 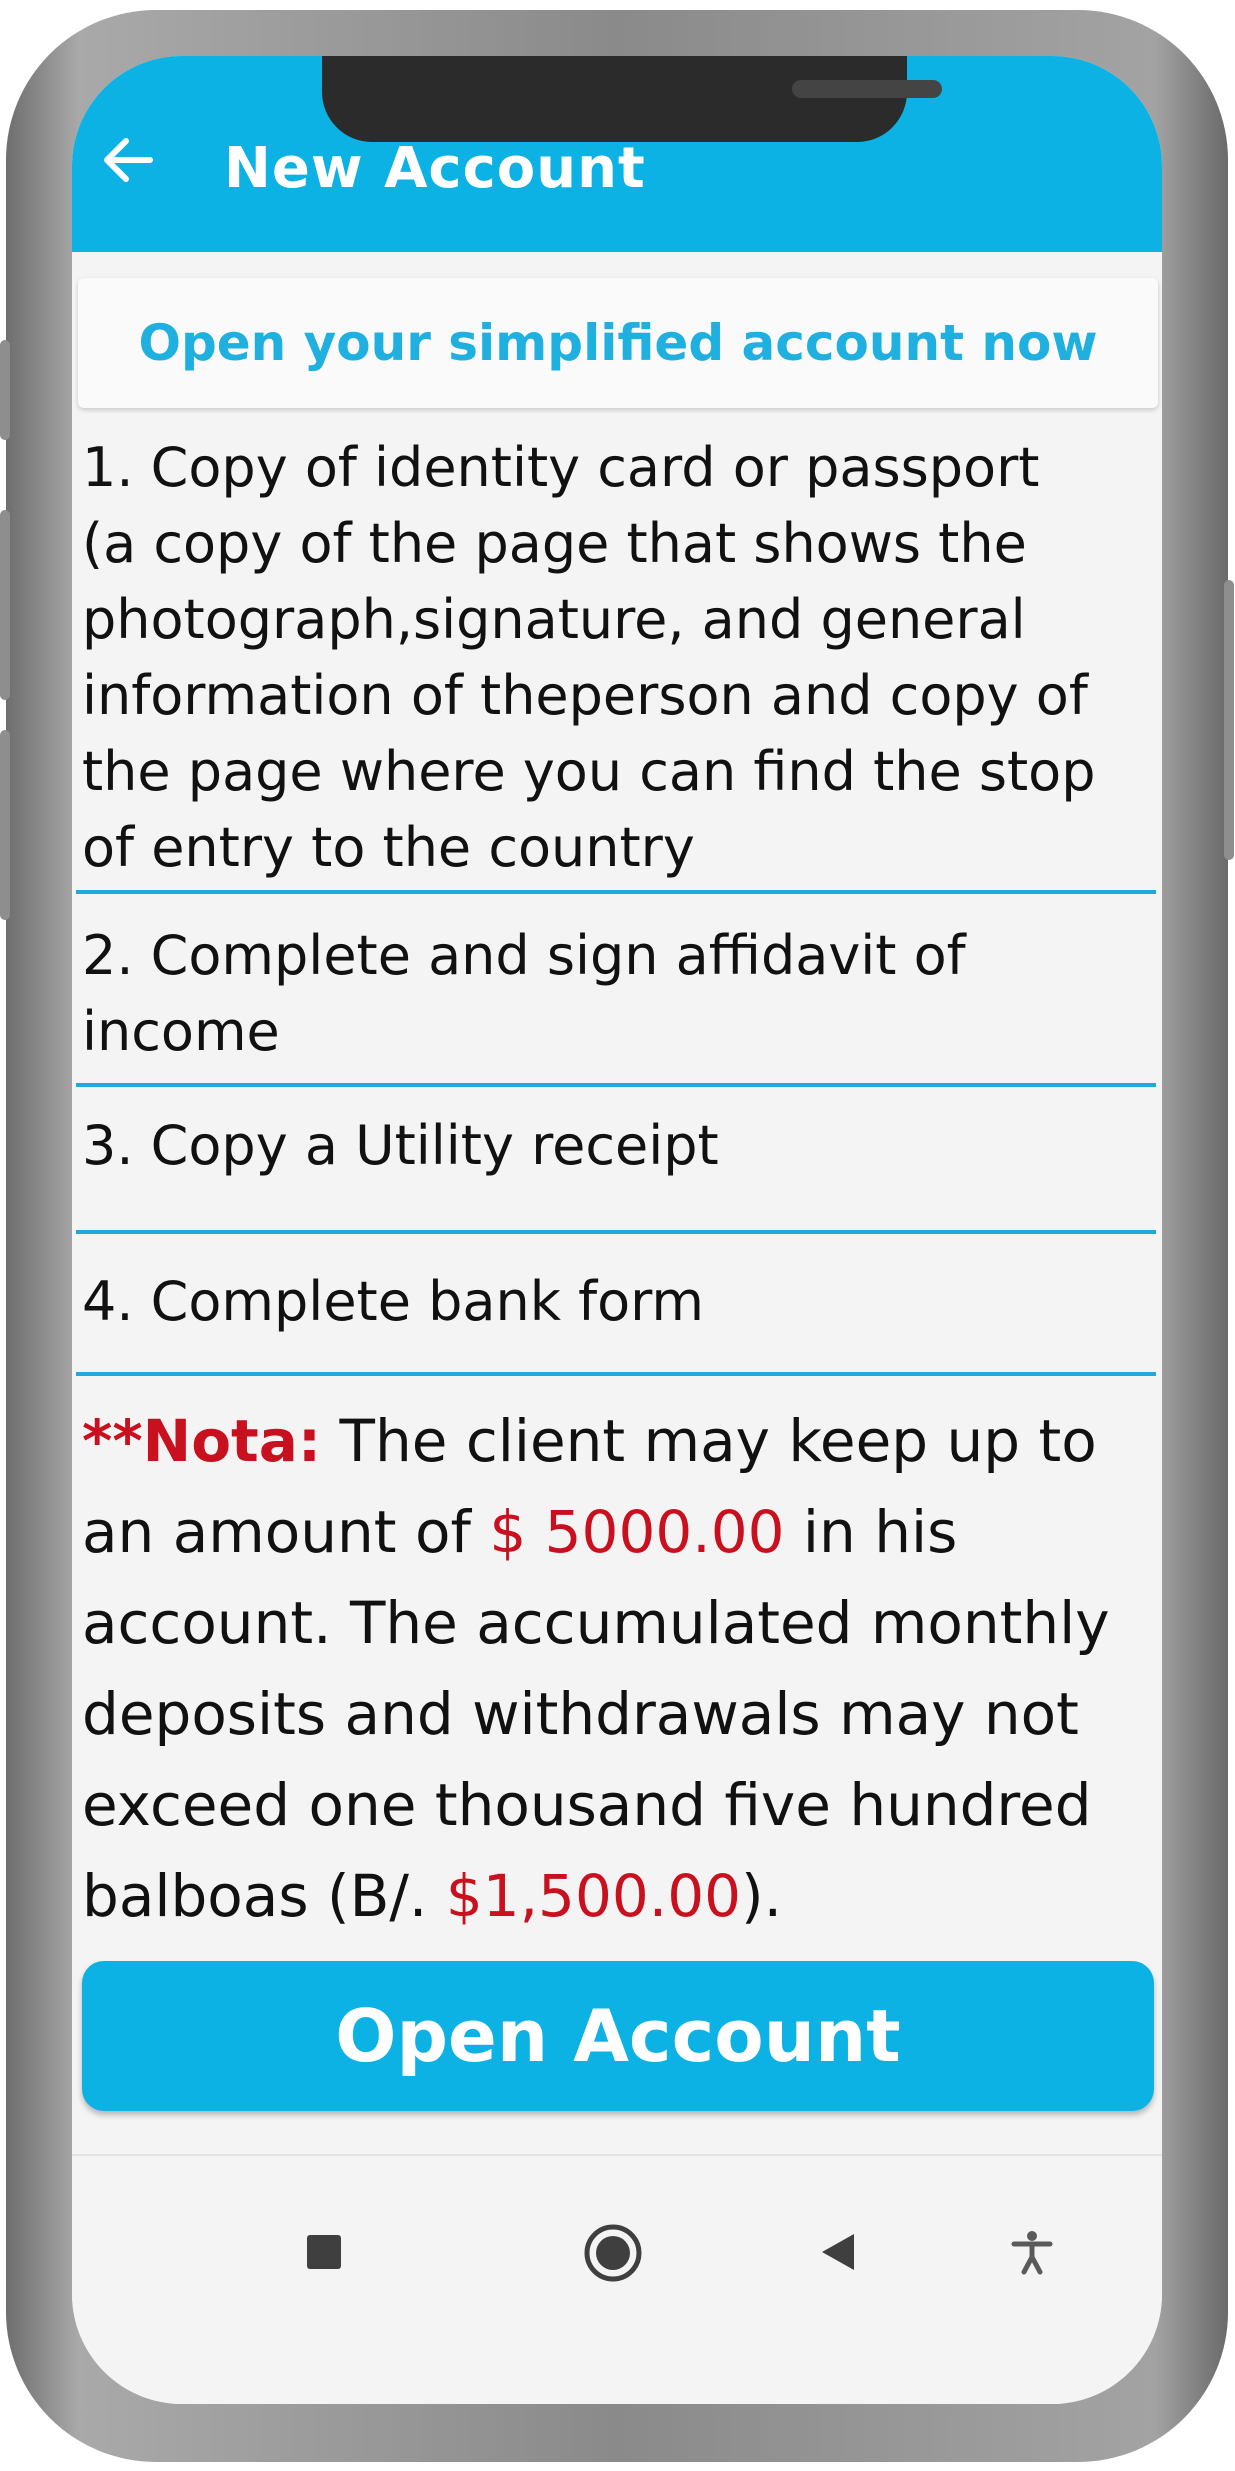 I want to click on requirement-line: 4. Complete bank form, so click(x=393, y=1301).